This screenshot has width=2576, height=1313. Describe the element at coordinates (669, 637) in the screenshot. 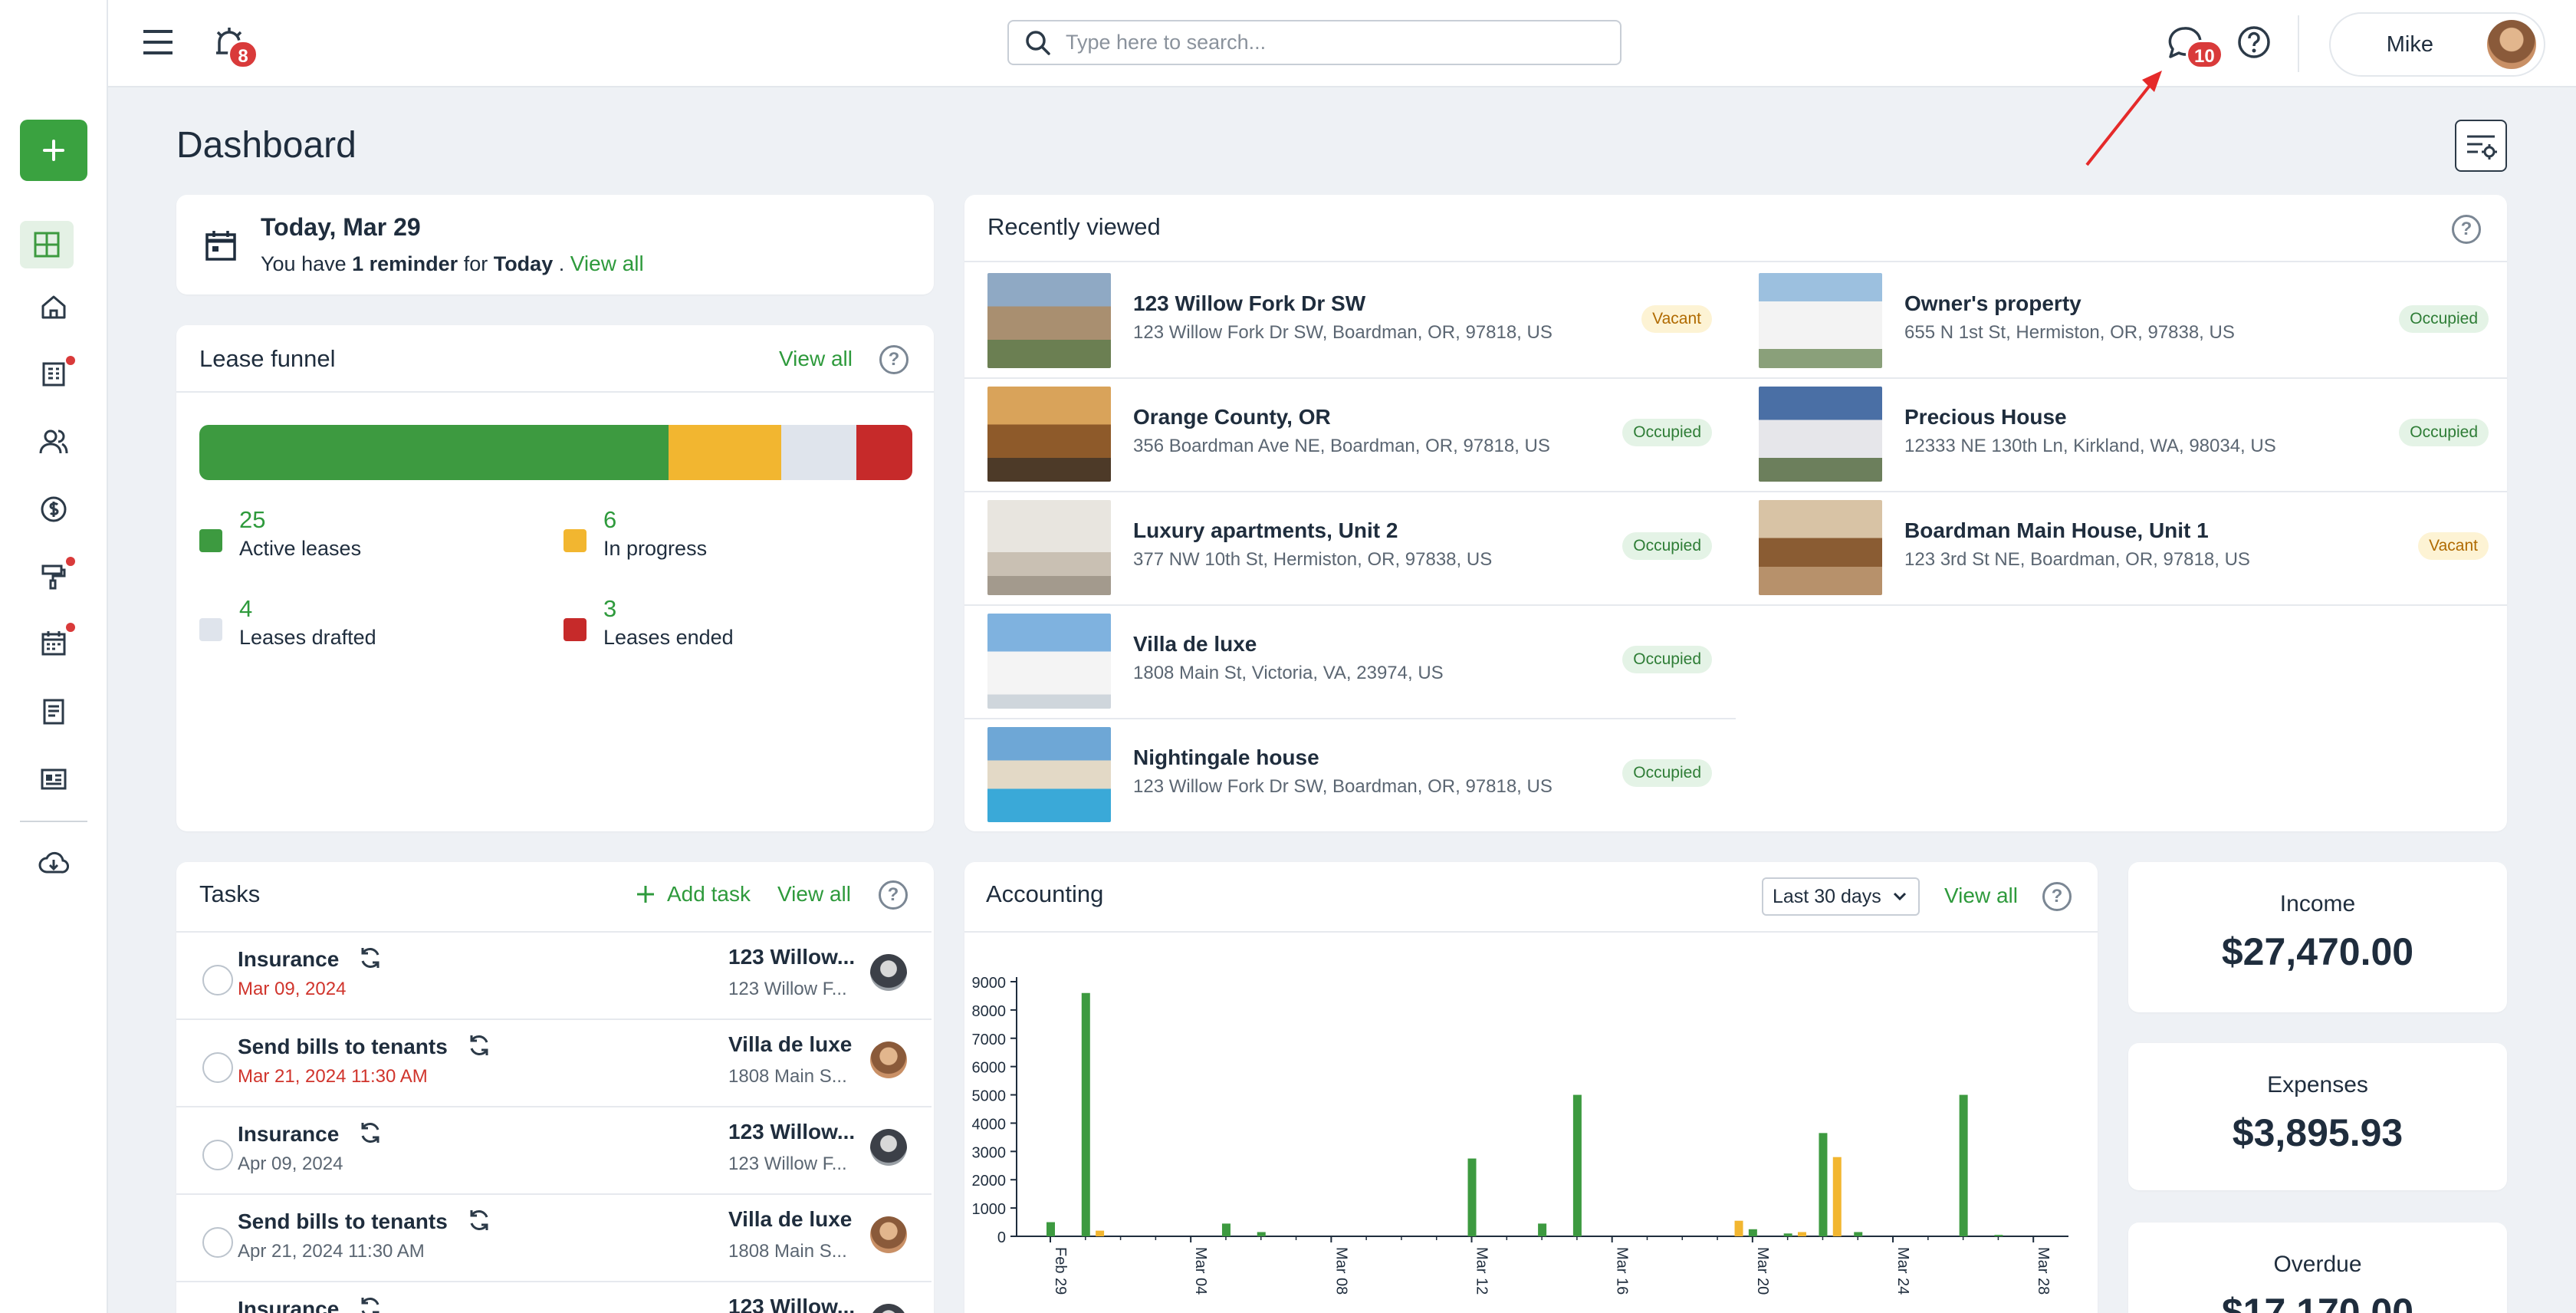

I see `legend-label: Leases ended` at that location.